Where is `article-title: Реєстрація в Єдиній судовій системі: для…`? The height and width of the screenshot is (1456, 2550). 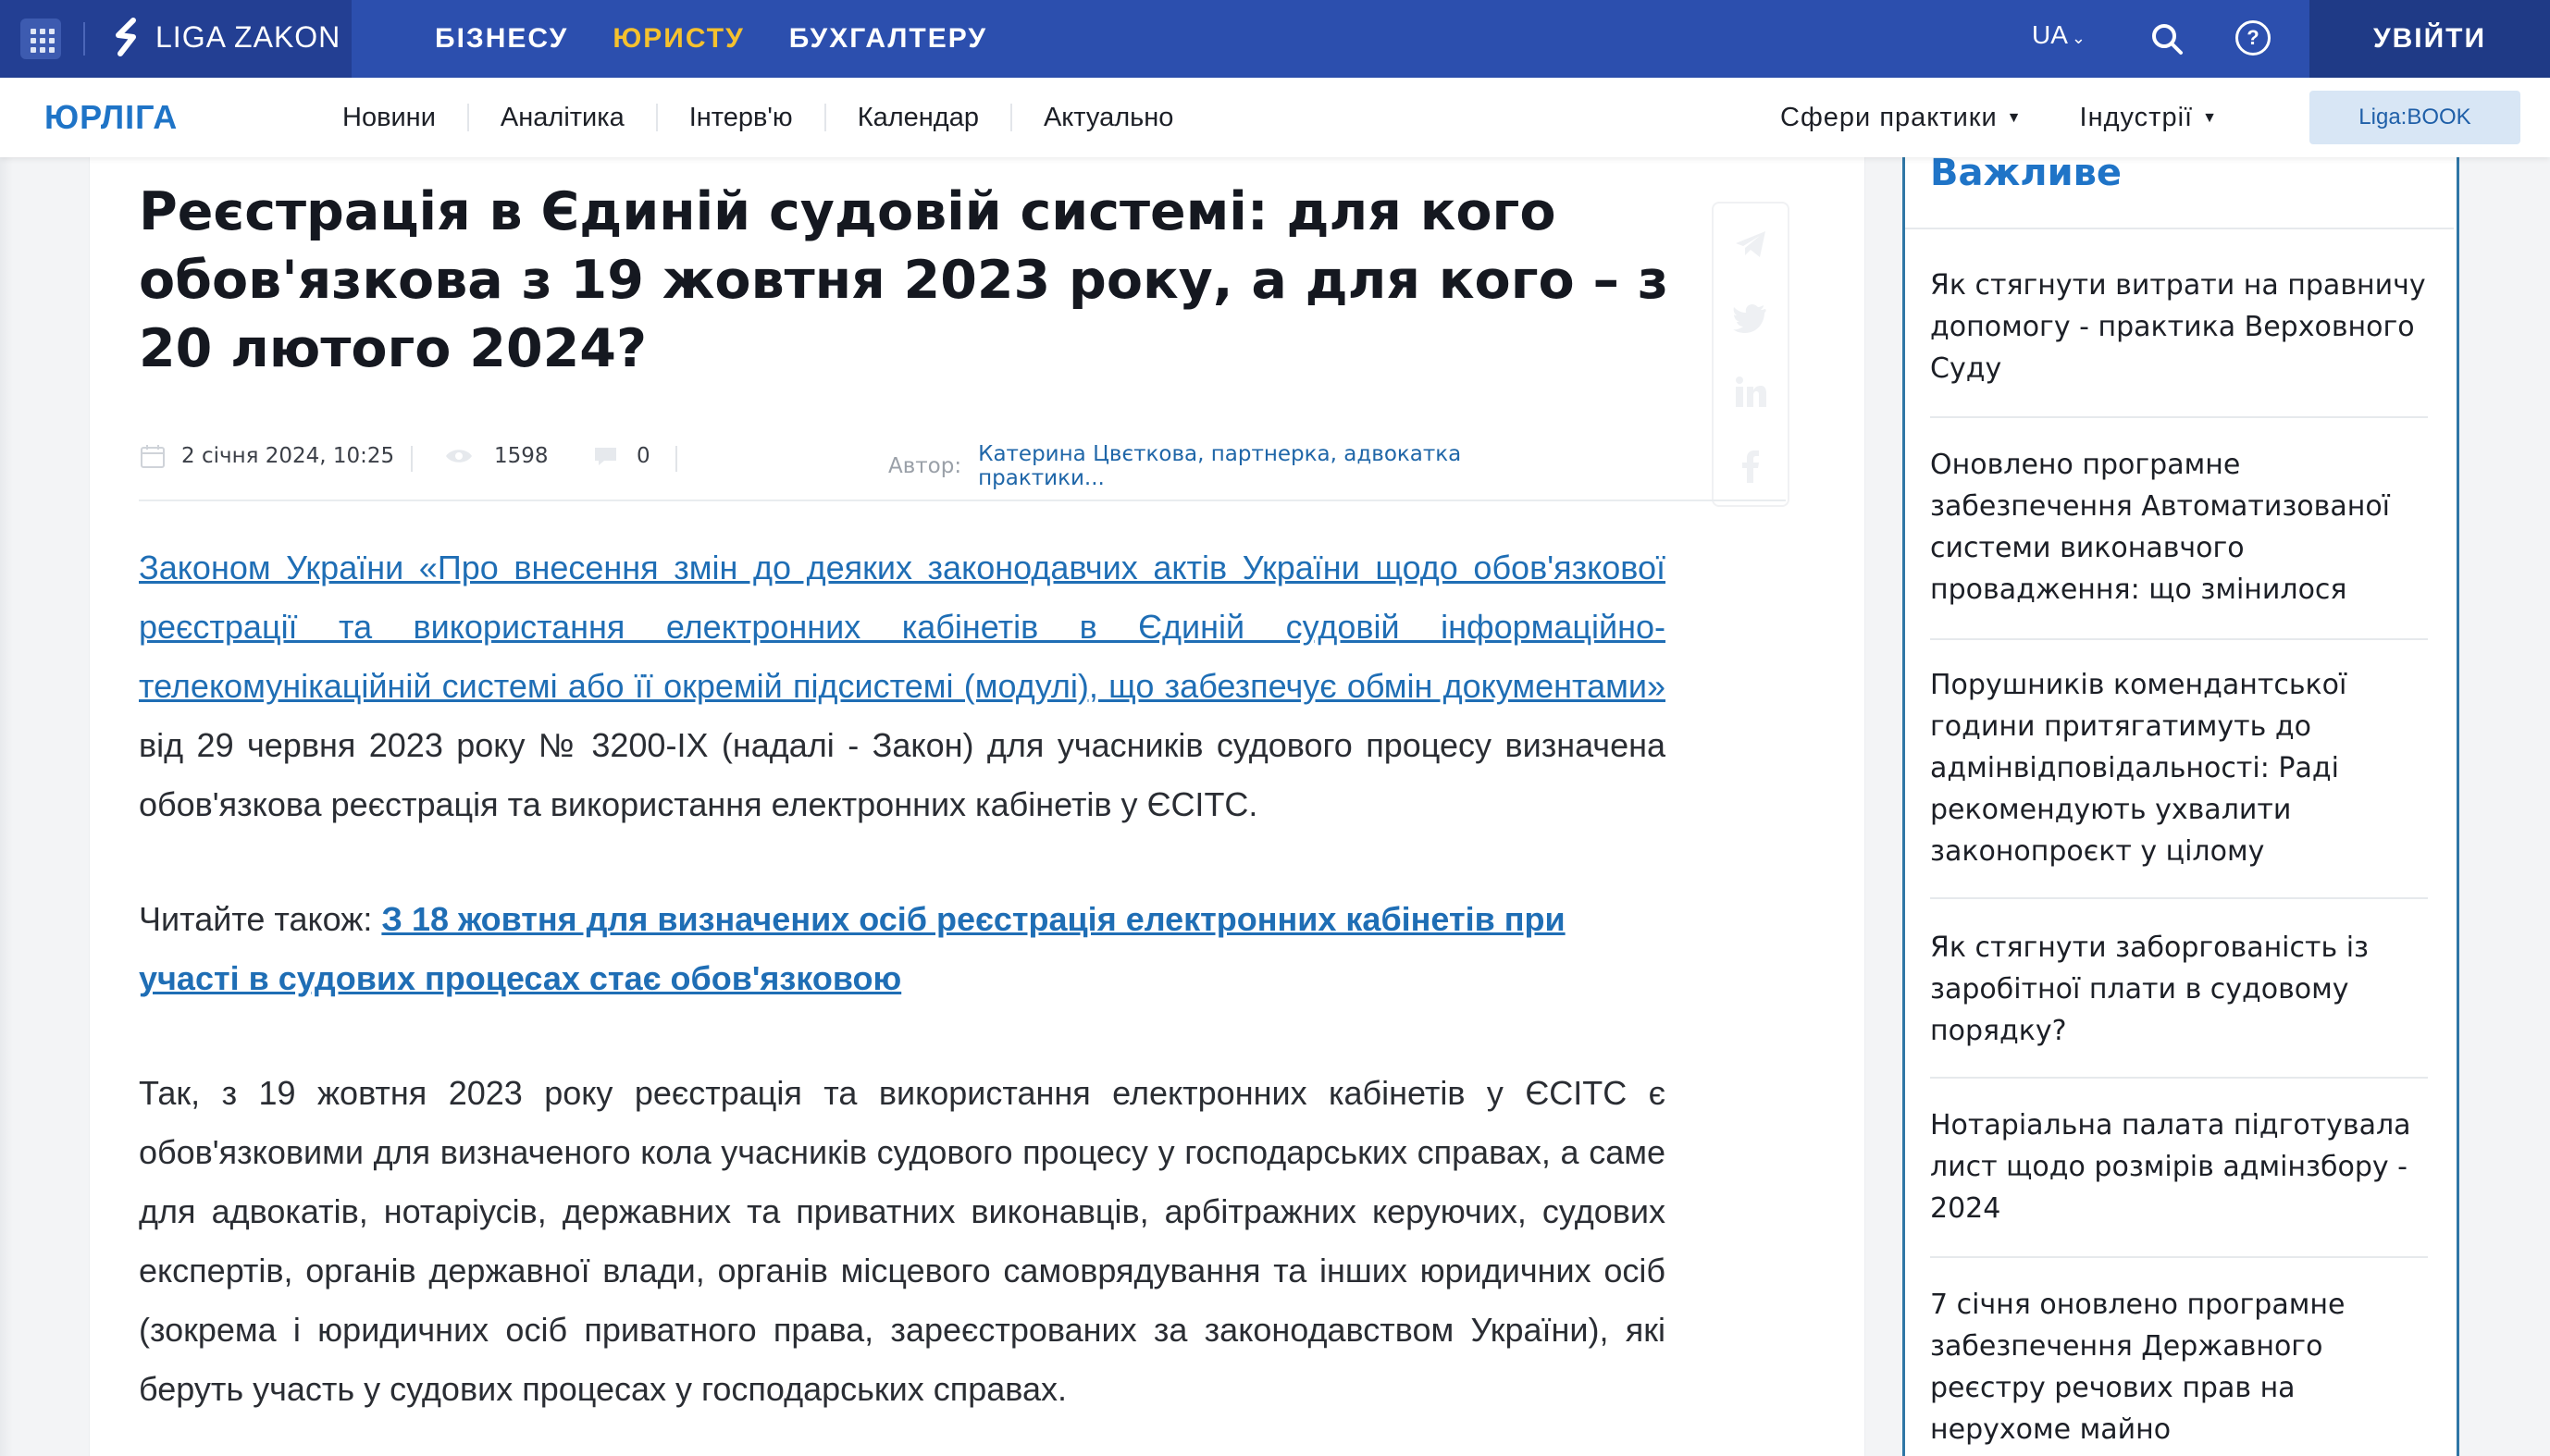
article-title: Реєстрація в Єдиній судовій системі: для… is located at coordinates (903, 280).